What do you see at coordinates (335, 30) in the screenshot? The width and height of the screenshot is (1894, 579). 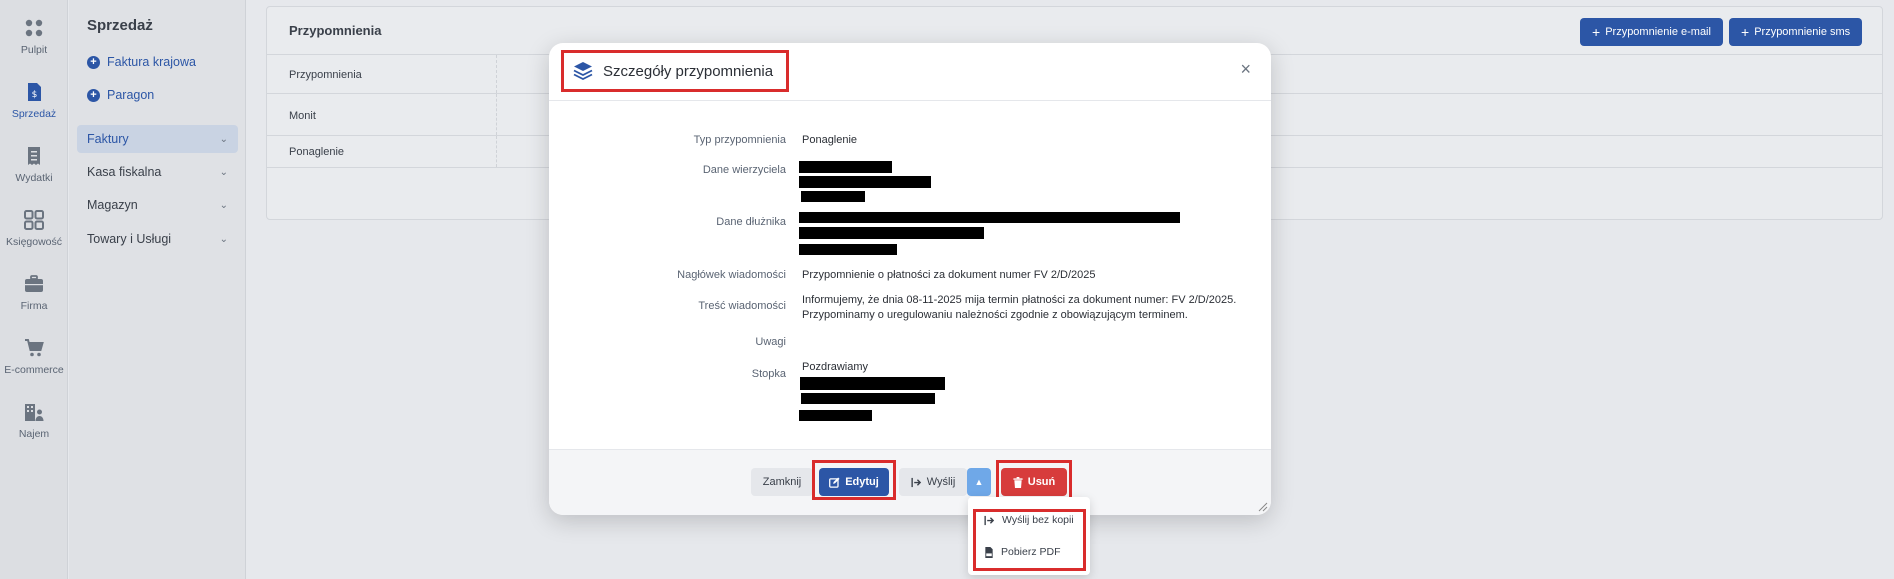 I see `page-title: Przypomnienia` at bounding box center [335, 30].